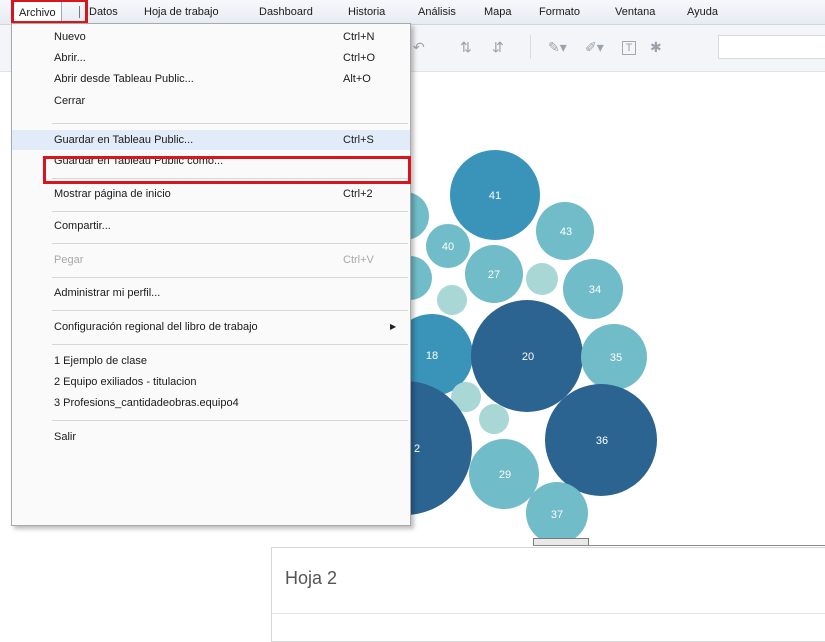  What do you see at coordinates (602, 441) in the screenshot?
I see `bubble-label: 36` at bounding box center [602, 441].